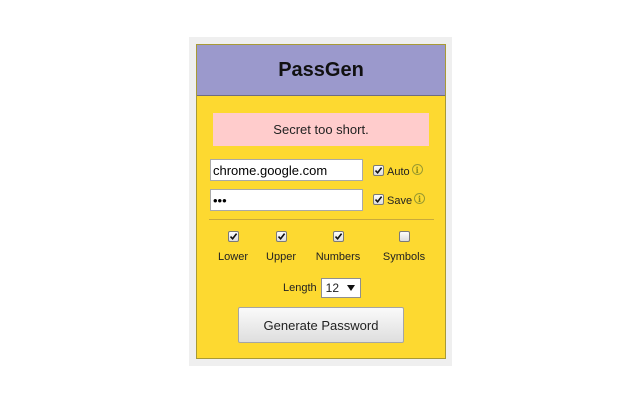 The image size is (640, 400). I want to click on app-title: PassGen, so click(321, 69).